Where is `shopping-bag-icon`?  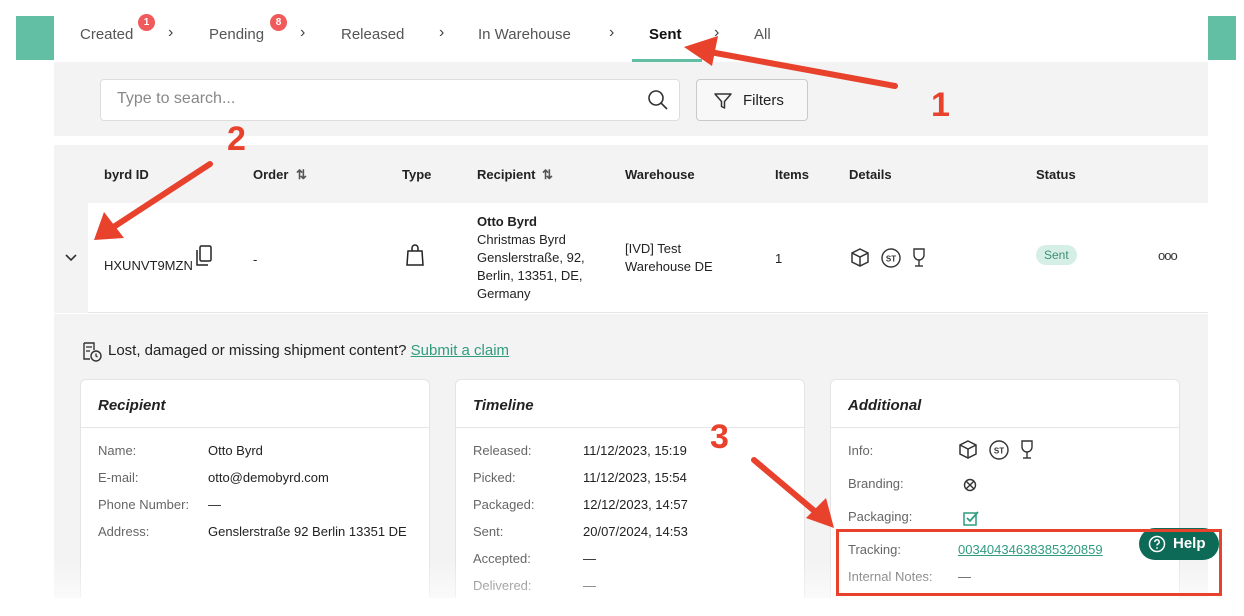 shopping-bag-icon is located at coordinates (415, 255).